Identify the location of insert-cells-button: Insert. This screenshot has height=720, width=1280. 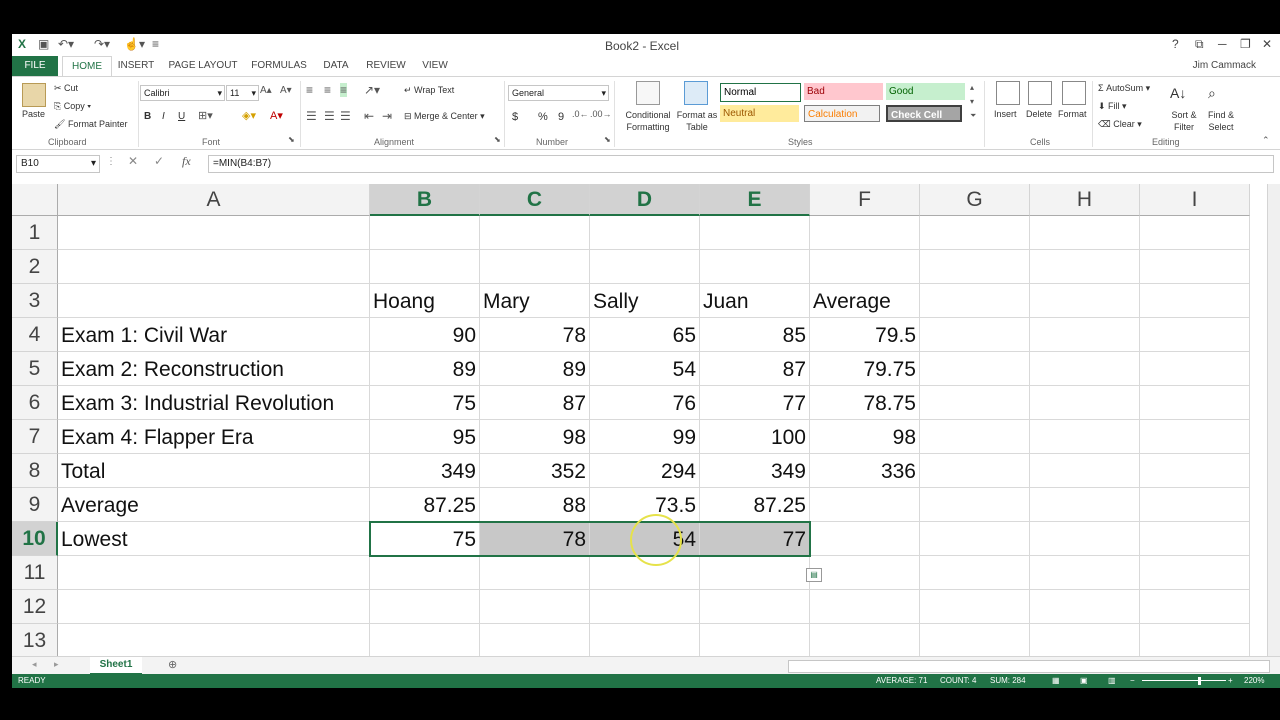
(1005, 114).